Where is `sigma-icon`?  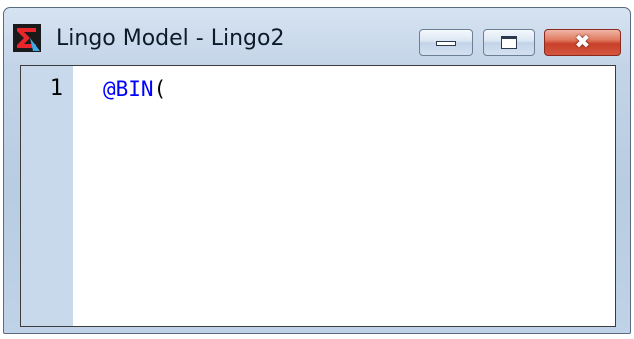 sigma-icon is located at coordinates (27, 38).